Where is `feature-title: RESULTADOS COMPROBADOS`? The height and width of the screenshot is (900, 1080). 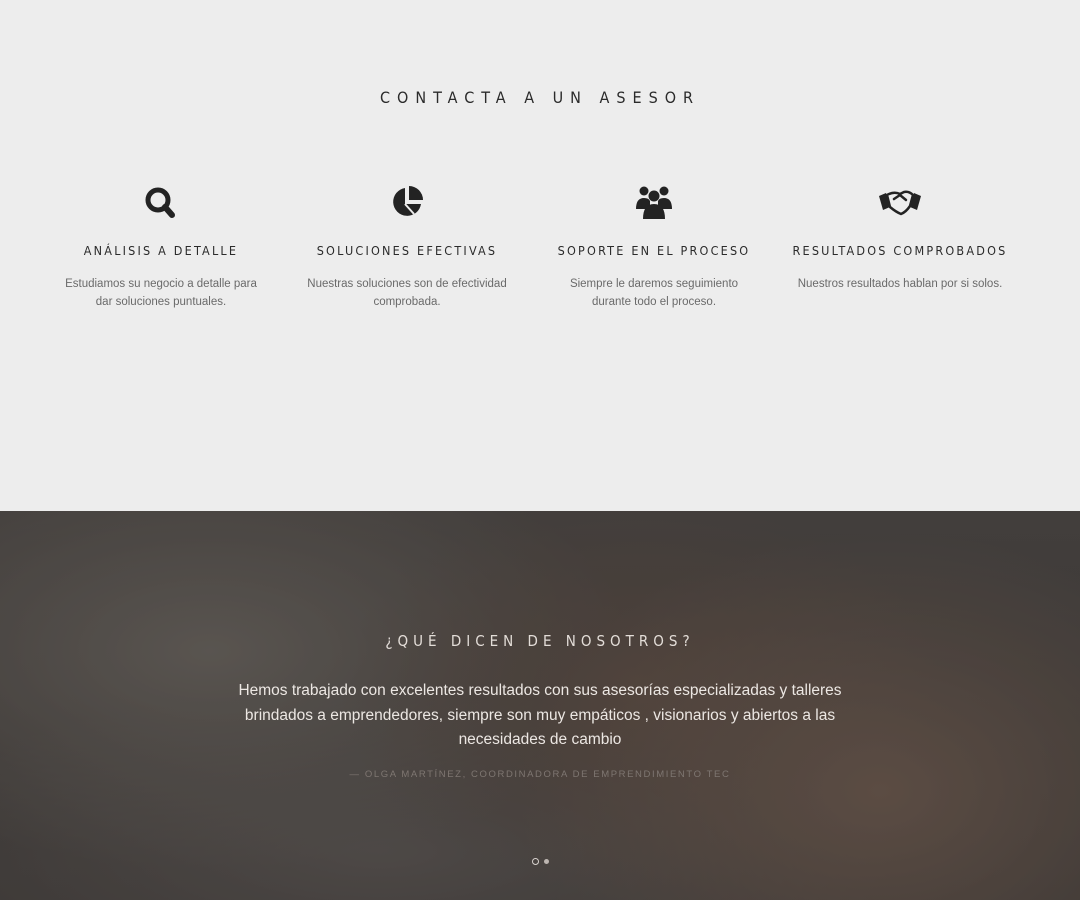 feature-title: RESULTADOS COMPROBADOS is located at coordinates (900, 250).